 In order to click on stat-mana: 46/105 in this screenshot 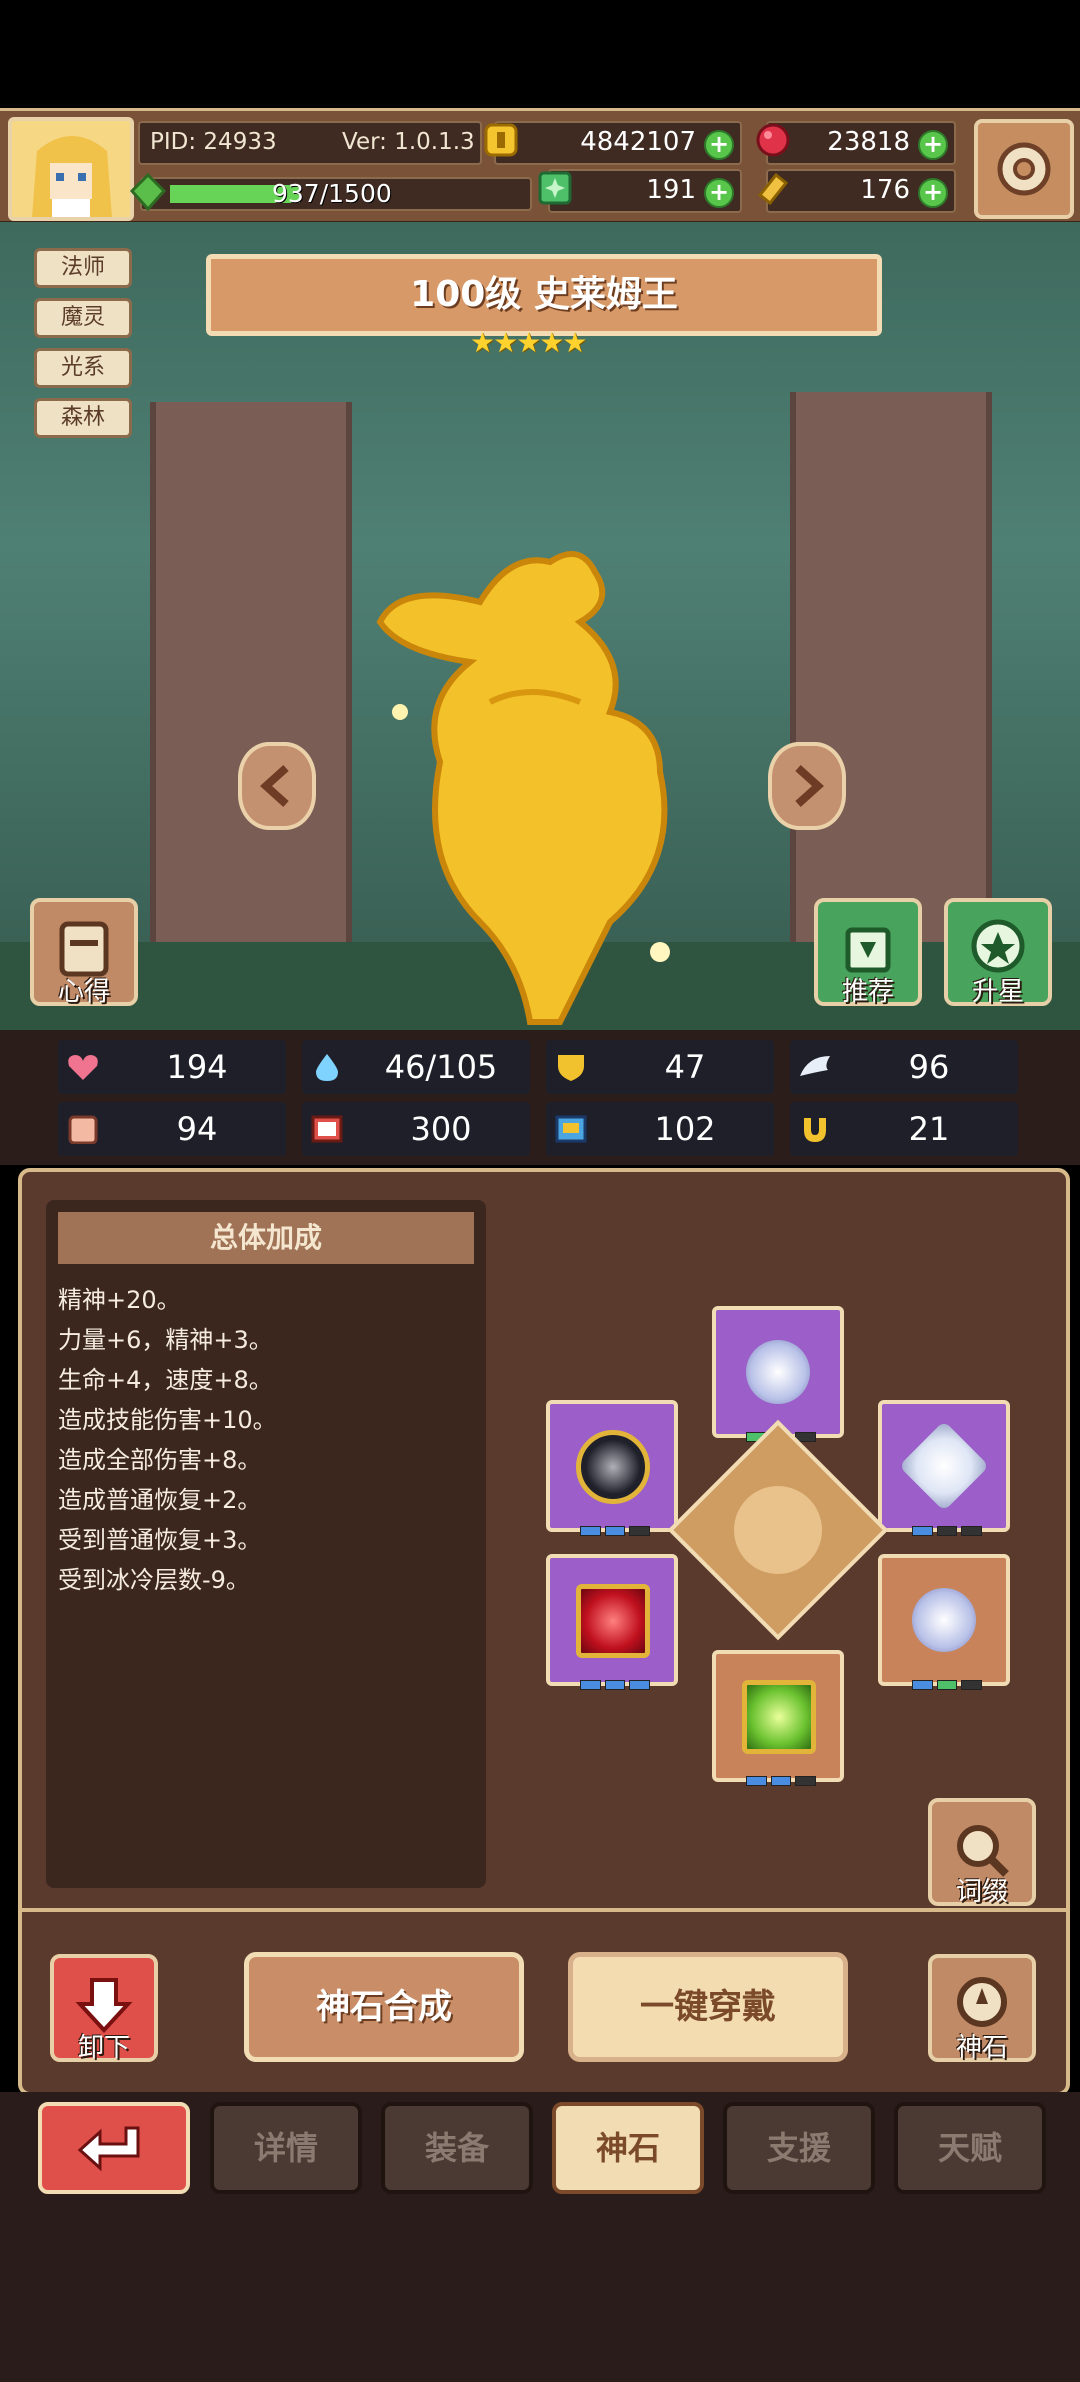, I will do `click(416, 1067)`.